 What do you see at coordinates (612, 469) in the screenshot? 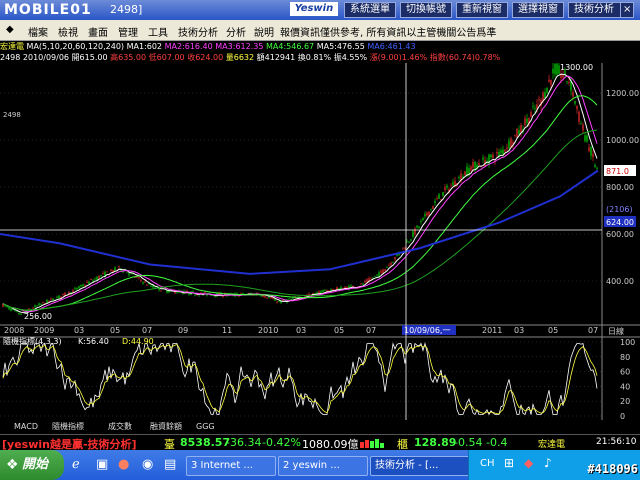
I see `watermark-label: #418096` at bounding box center [612, 469].